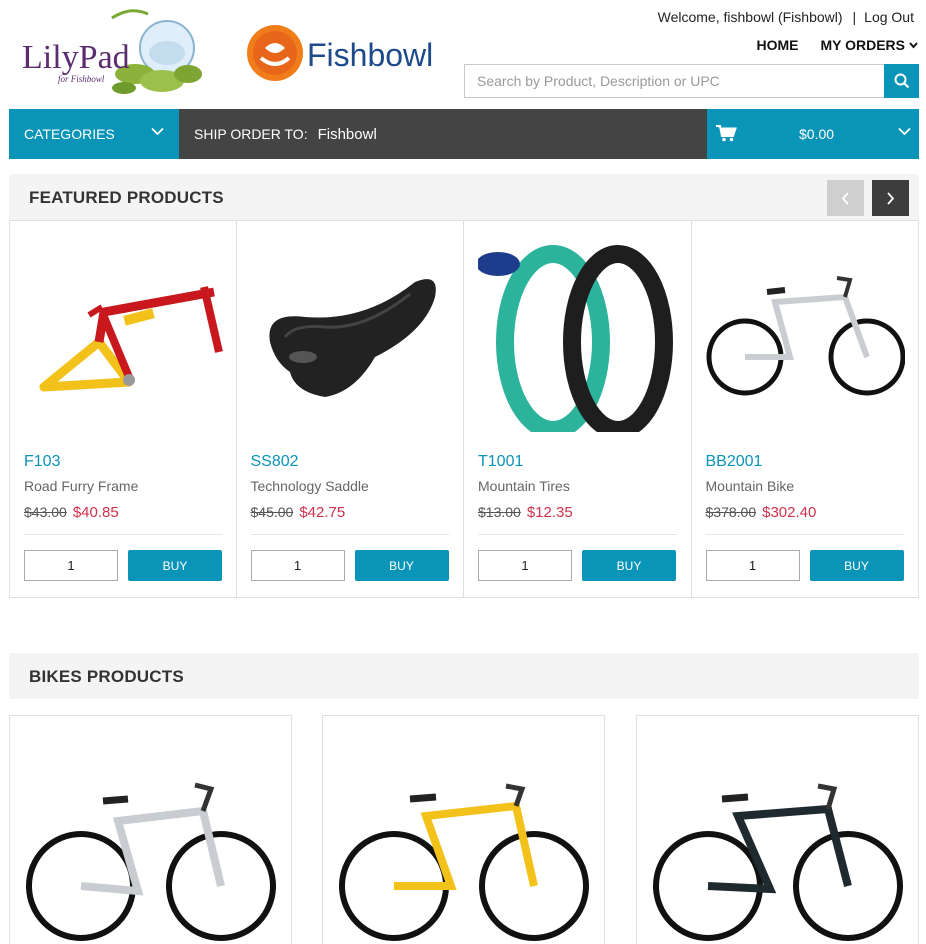 This screenshot has width=926, height=944. What do you see at coordinates (251, 134) in the screenshot?
I see `ship-order-to-label: SHIP ORDER TO:` at bounding box center [251, 134].